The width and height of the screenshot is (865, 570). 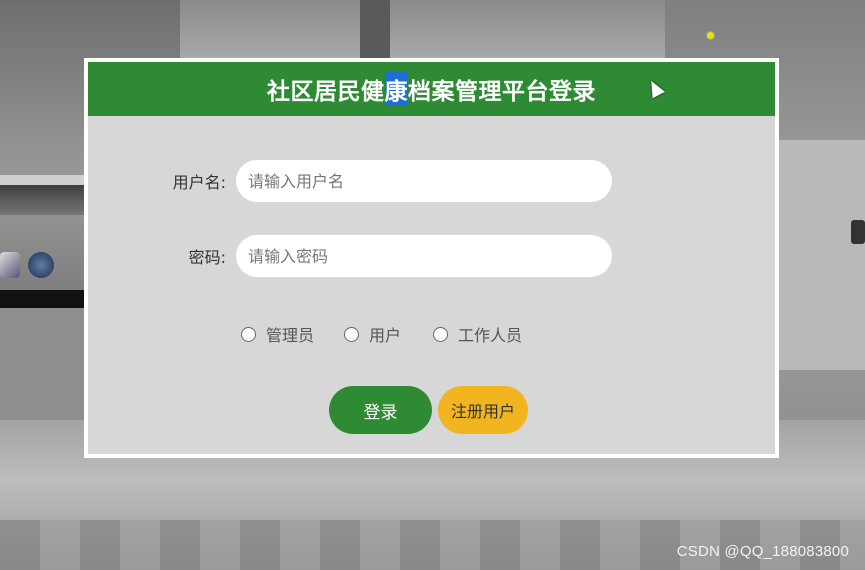 I want to click on watermark: CSDN @QQ_188083800, so click(x=762, y=551).